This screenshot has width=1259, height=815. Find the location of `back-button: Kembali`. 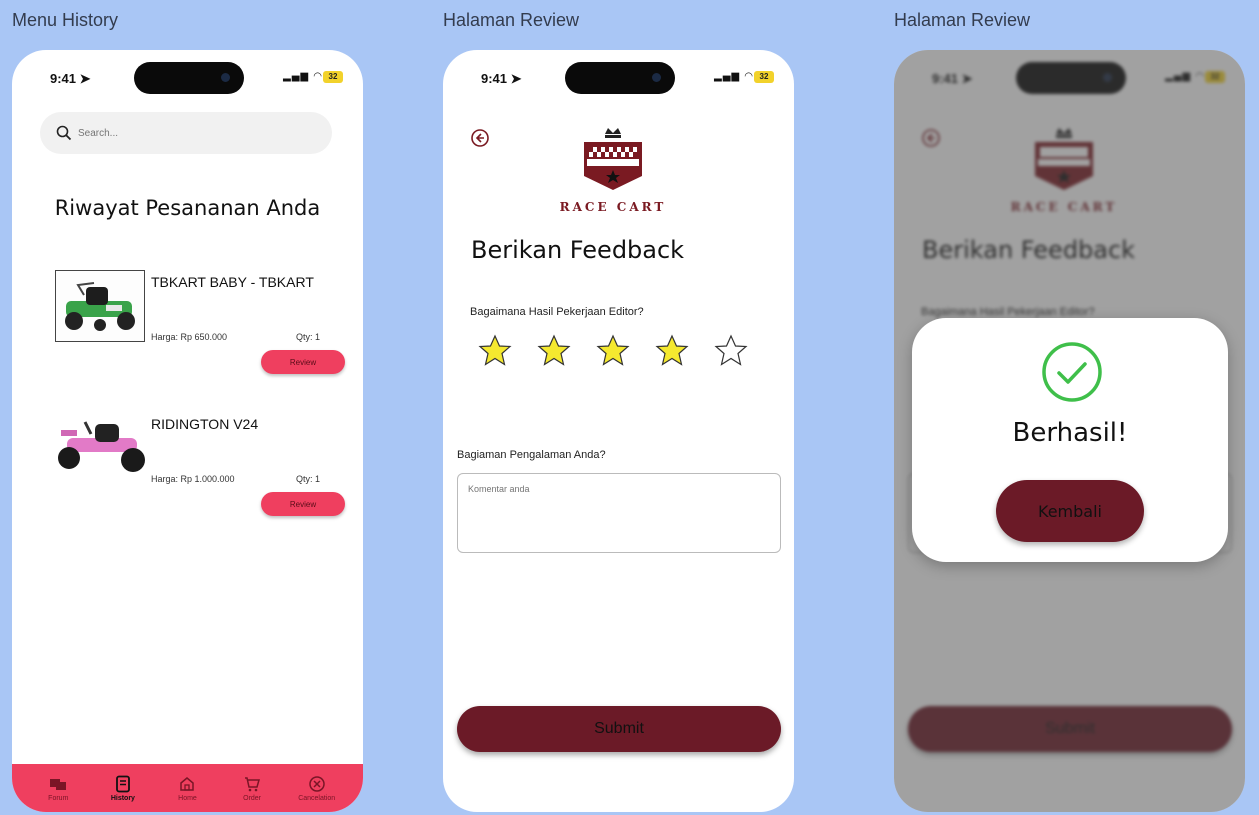

back-button: Kembali is located at coordinates (1070, 511).